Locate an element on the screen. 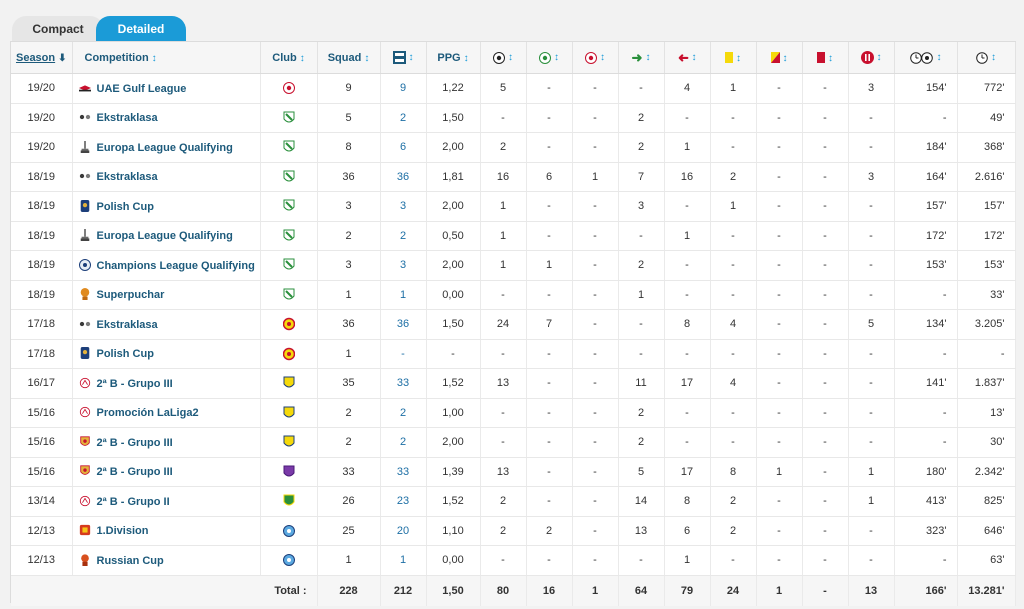 This screenshot has width=1024, height=609. appearances-link: 23 is located at coordinates (403, 501).